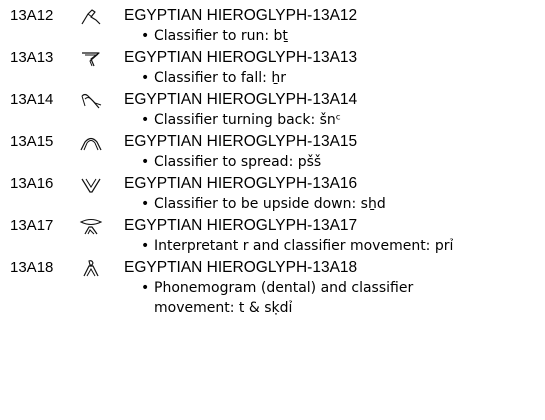 This screenshot has height=420, width=545. What do you see at coordinates (32, 267) in the screenshot?
I see `code-point: 13A18` at bounding box center [32, 267].